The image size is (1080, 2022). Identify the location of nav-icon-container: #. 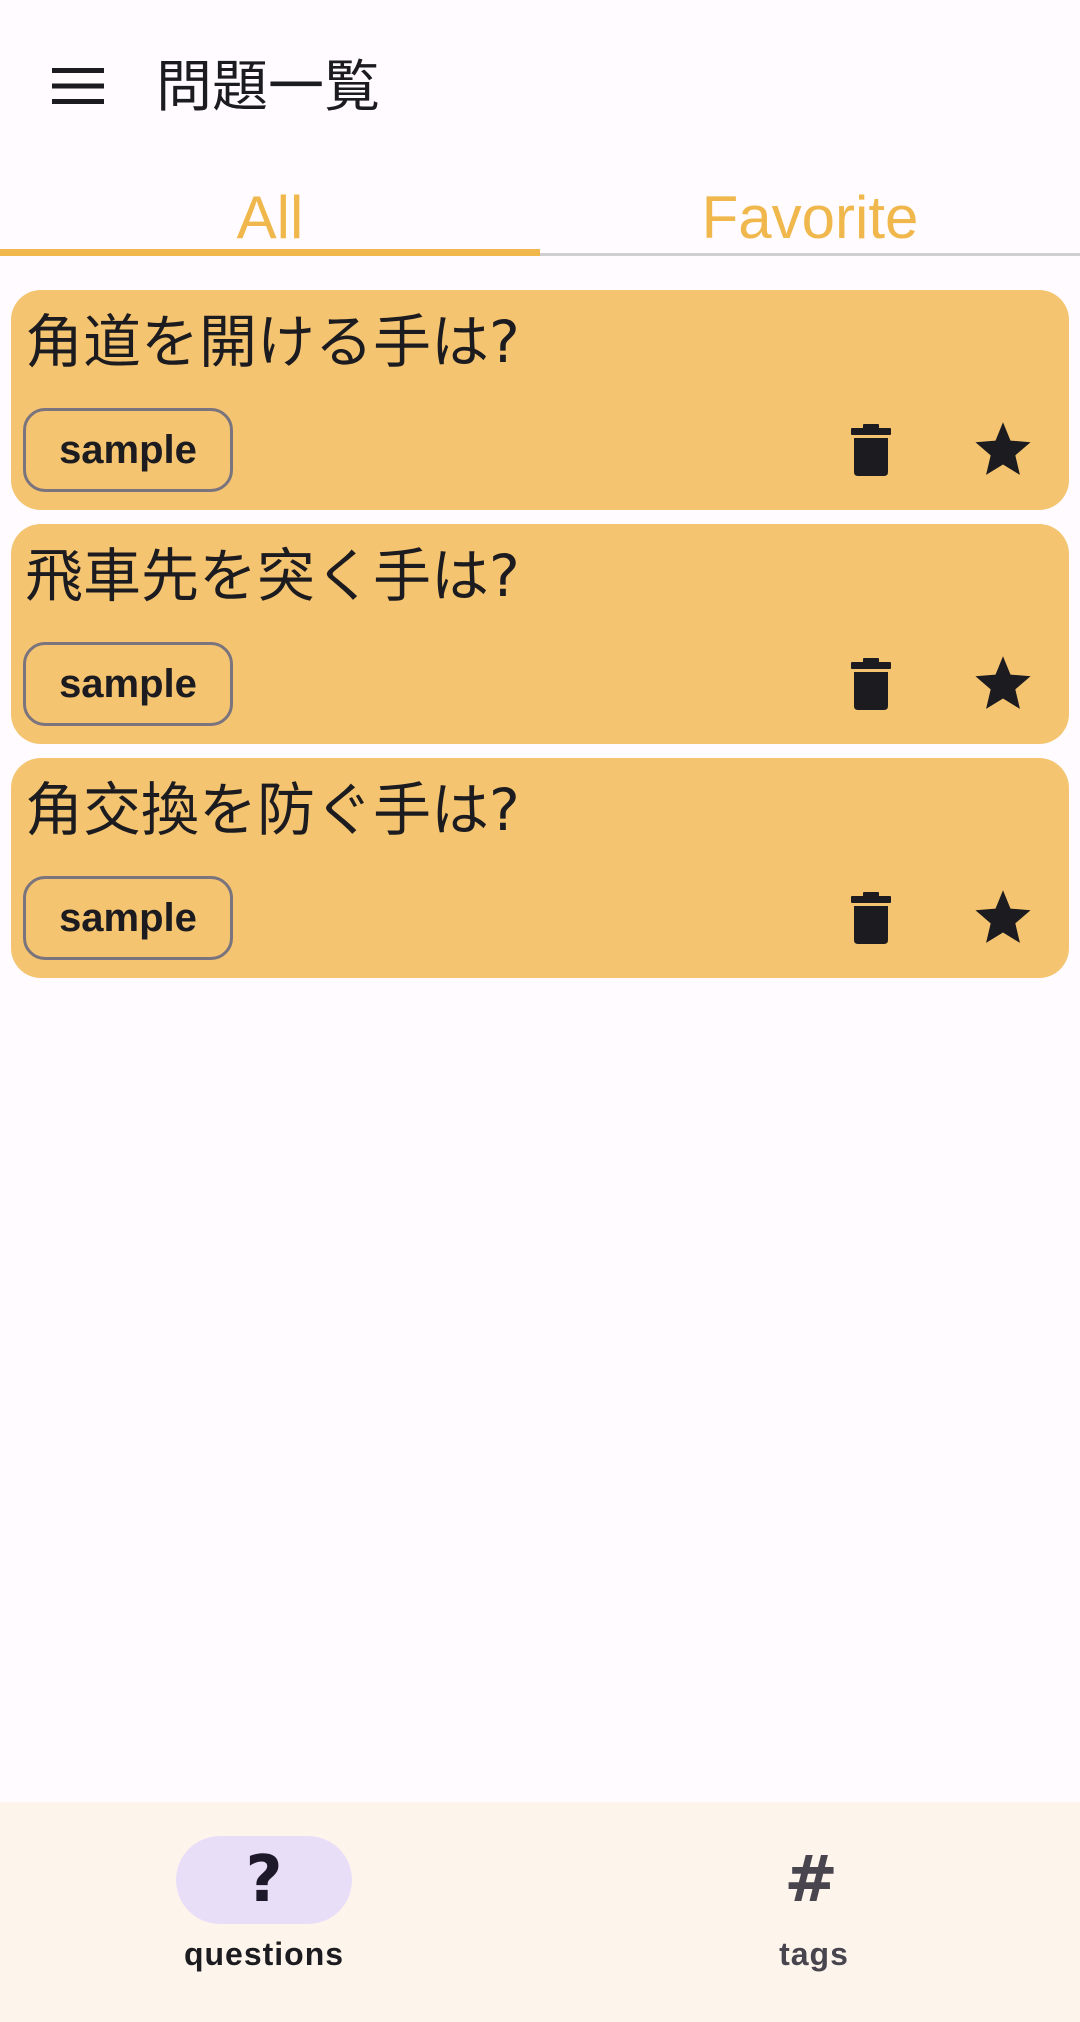
(811, 1880).